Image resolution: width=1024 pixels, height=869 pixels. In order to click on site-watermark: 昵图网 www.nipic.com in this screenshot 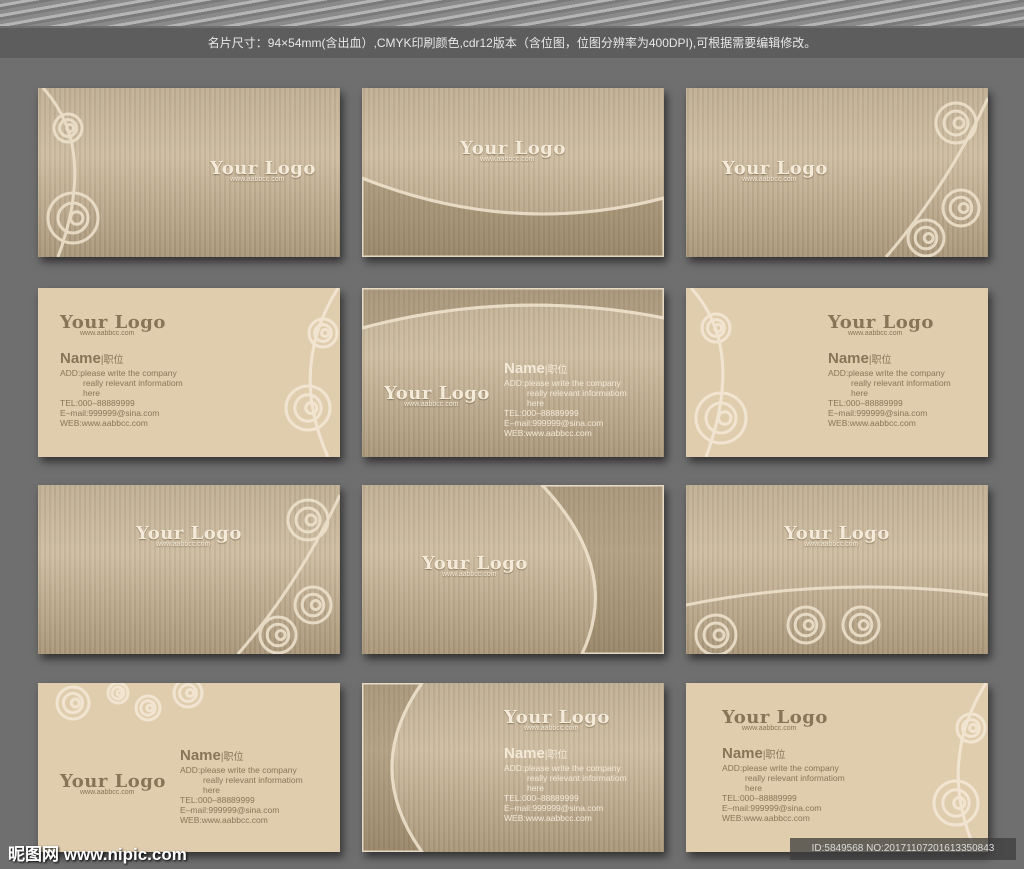, I will do `click(97, 854)`.